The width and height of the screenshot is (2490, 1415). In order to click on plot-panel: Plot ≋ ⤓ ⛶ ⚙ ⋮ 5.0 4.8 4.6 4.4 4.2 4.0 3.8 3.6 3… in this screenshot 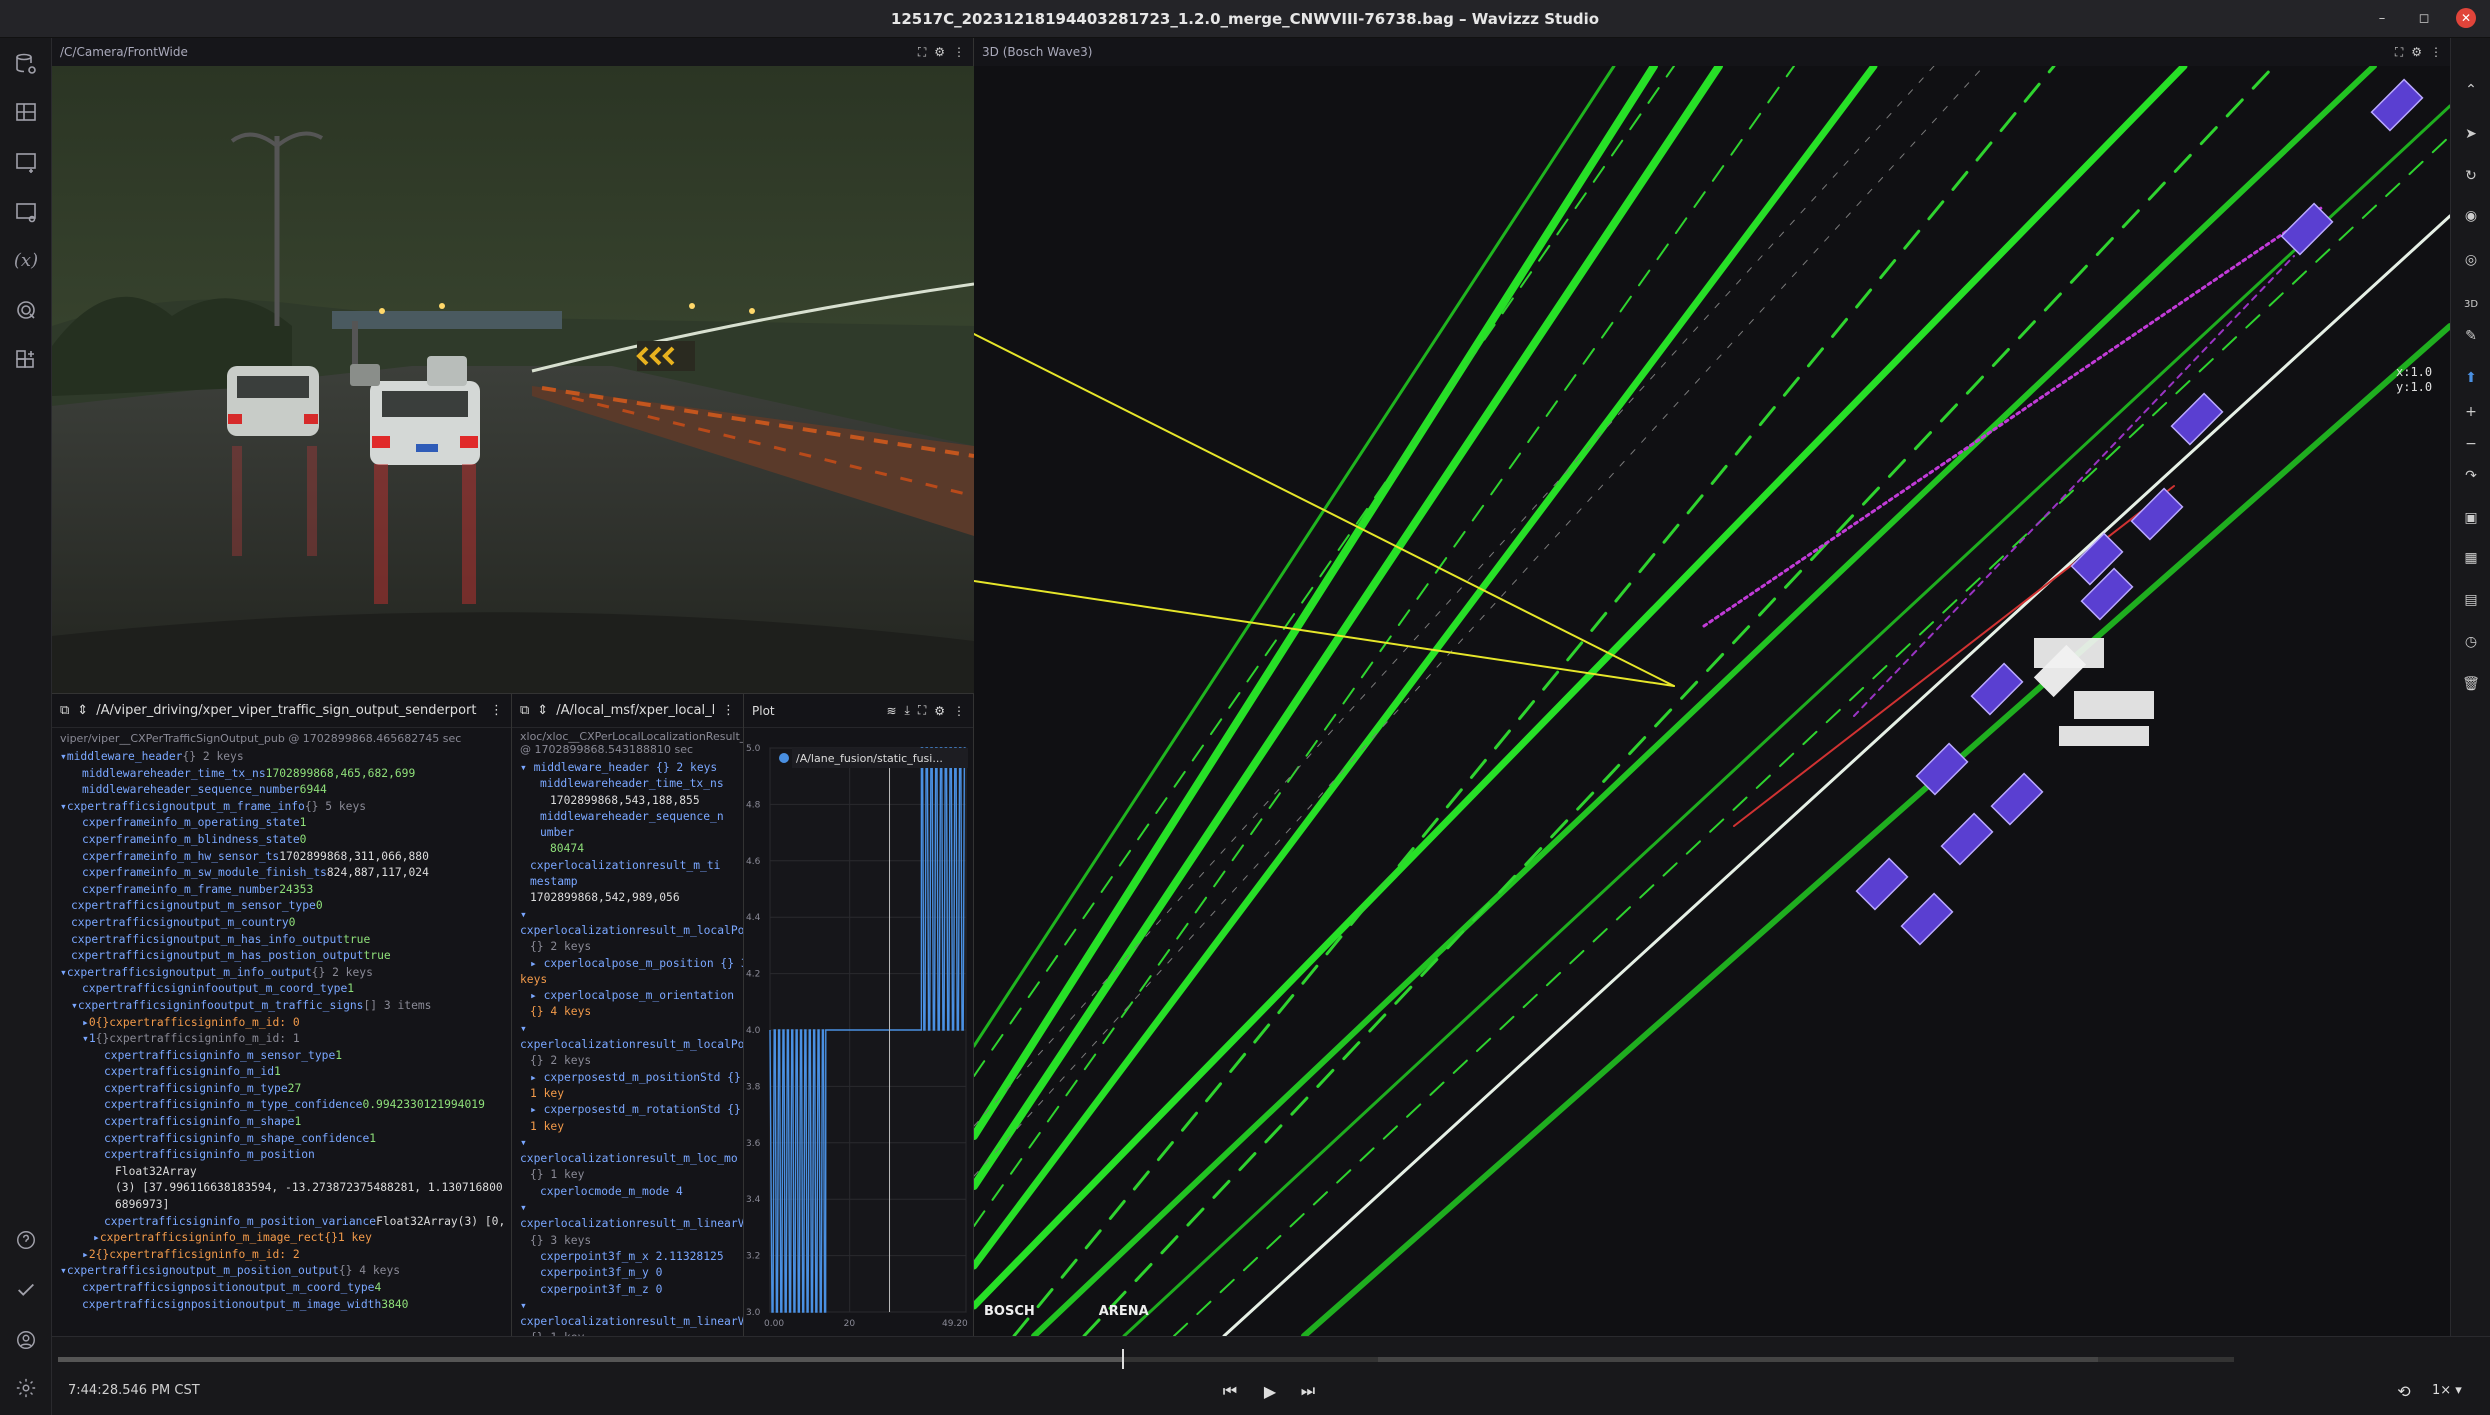, I will do `click(859, 1014)`.